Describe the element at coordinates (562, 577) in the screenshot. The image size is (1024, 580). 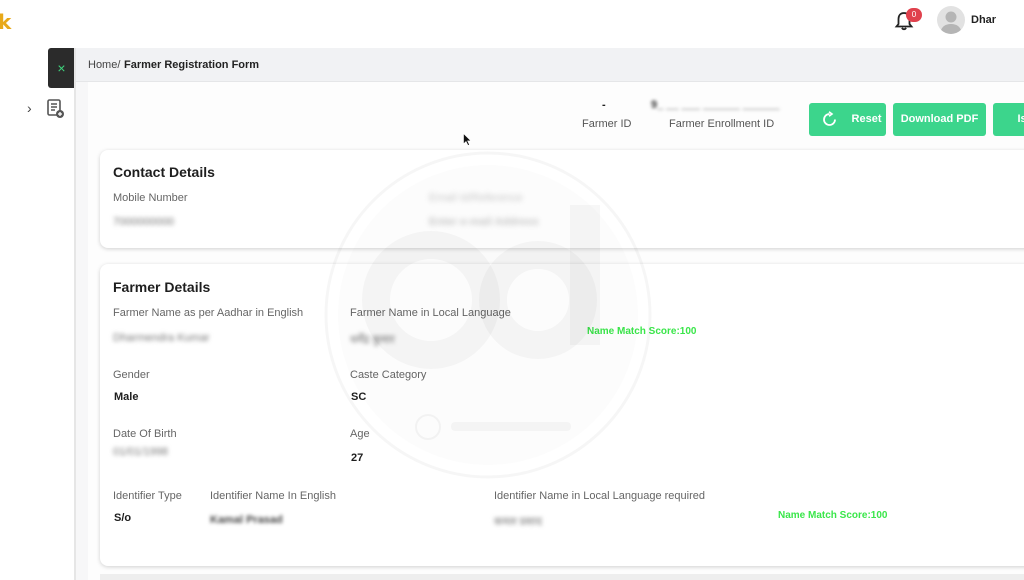
I see `next-card-edge` at that location.